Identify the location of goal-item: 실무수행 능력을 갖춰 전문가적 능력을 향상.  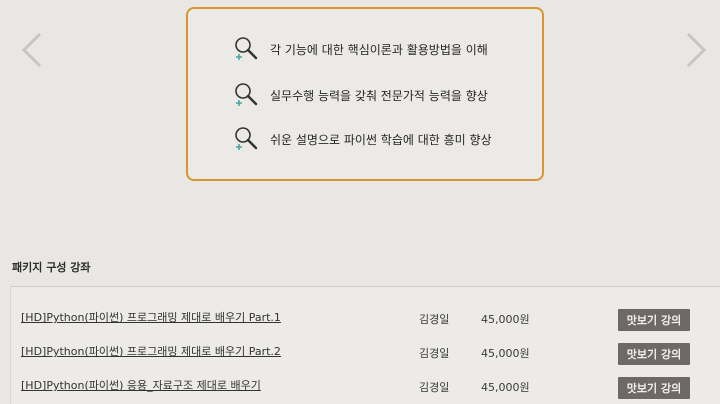
(360, 95).